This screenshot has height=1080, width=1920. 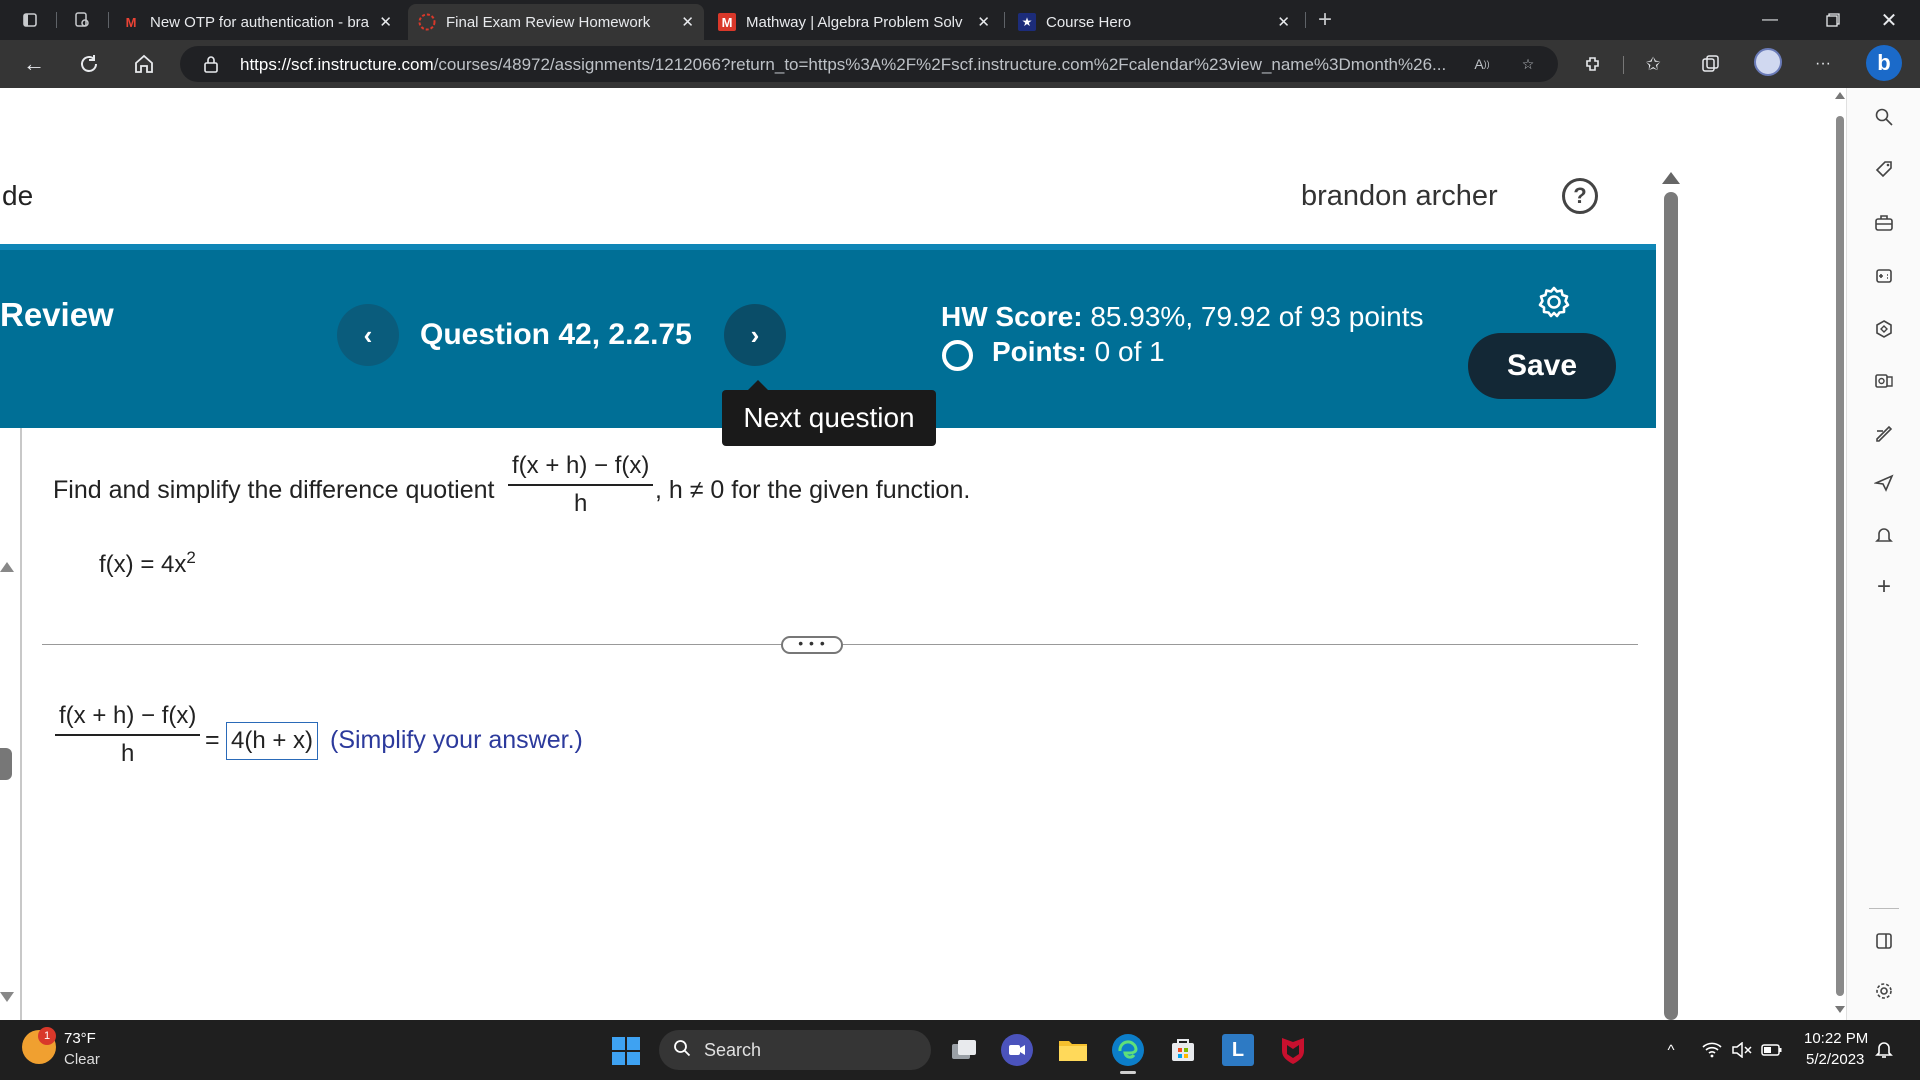 What do you see at coordinates (1711, 64) in the screenshot?
I see `collections-icon` at bounding box center [1711, 64].